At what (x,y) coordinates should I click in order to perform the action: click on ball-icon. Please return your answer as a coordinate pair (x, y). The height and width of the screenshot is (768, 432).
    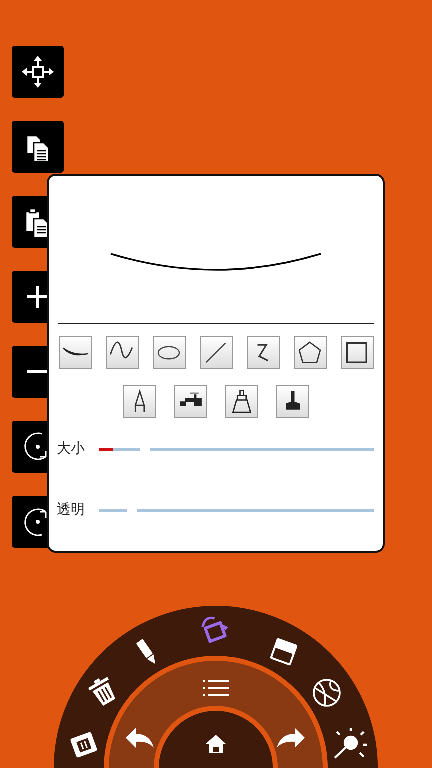
    Looking at the image, I should click on (327, 693).